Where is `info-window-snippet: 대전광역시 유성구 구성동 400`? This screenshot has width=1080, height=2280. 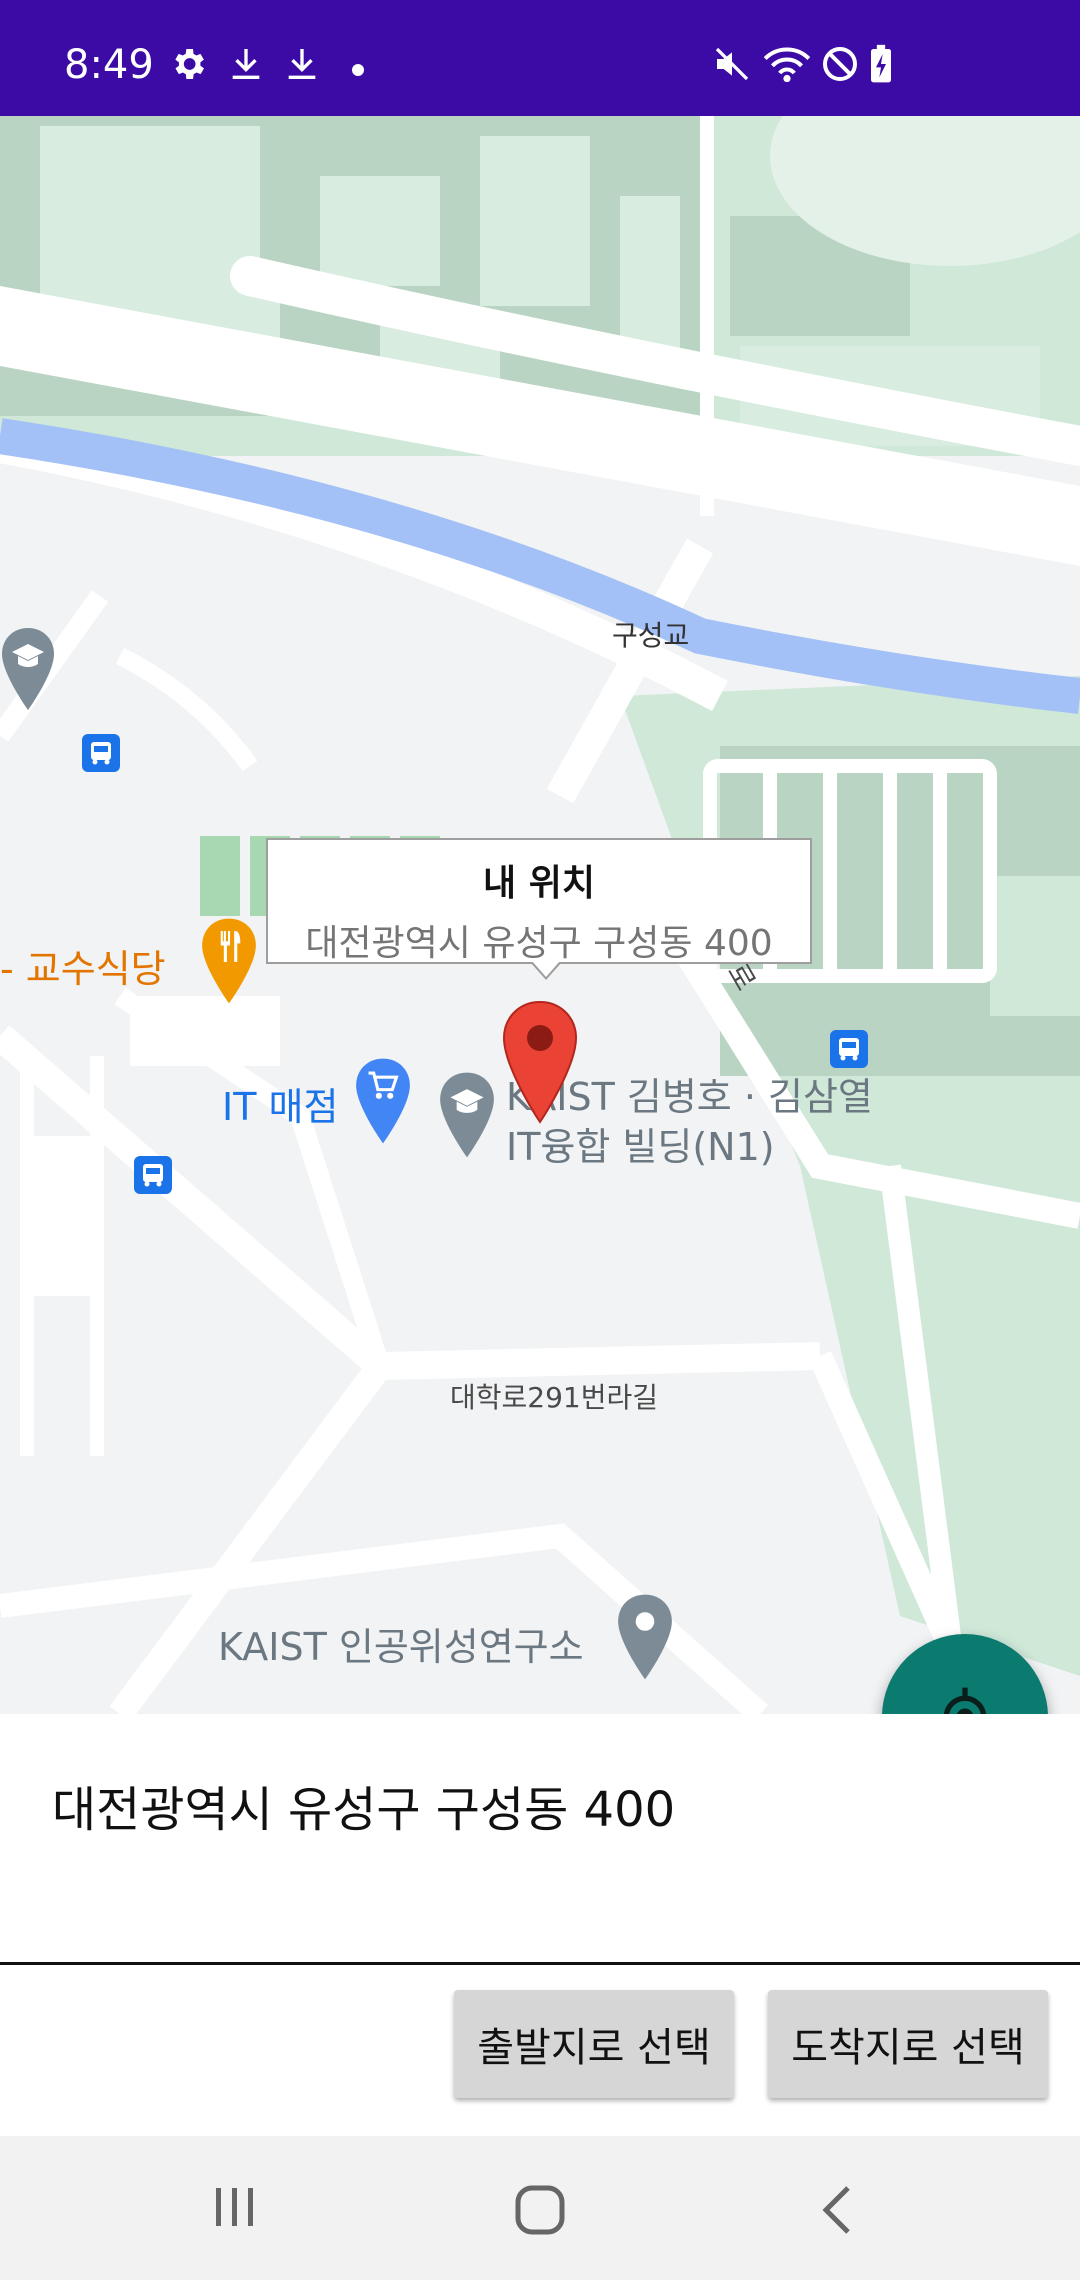
info-window-snippet: 대전광역시 유성구 구성동 400 is located at coordinates (539, 943).